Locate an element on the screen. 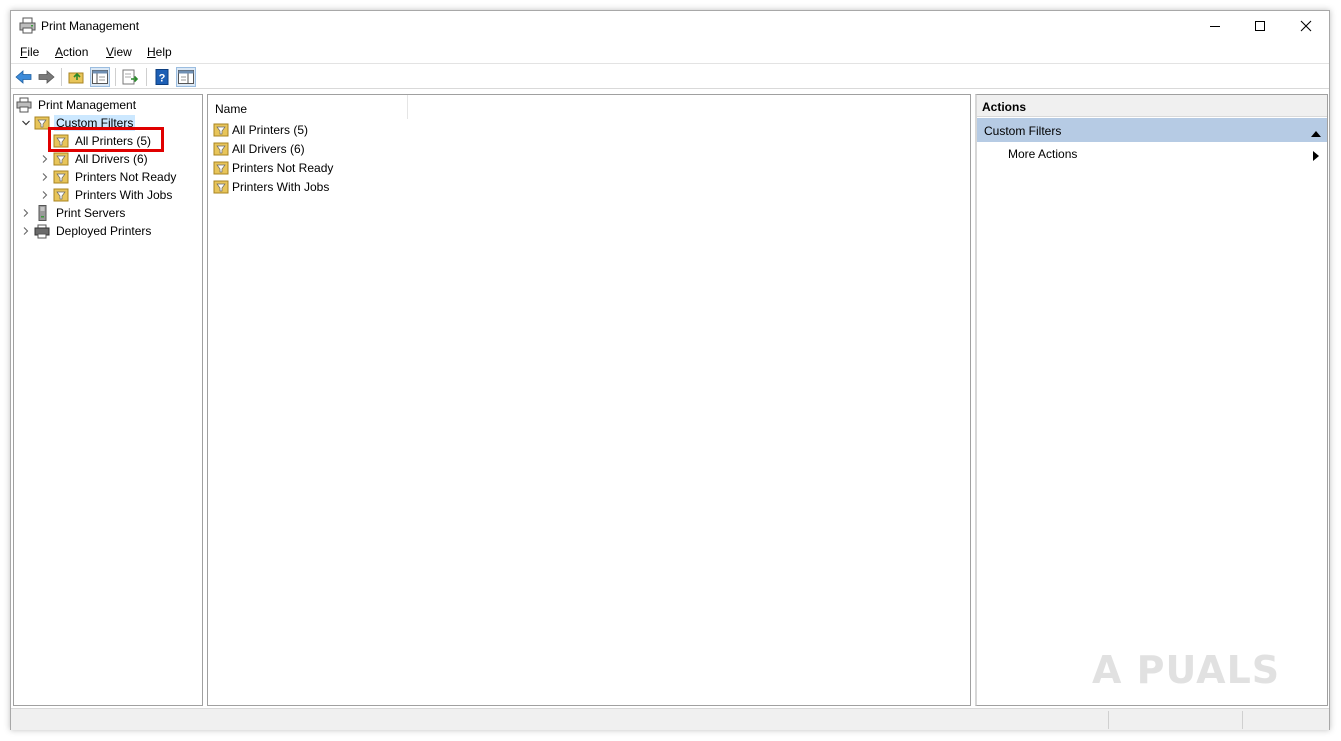  printer-app-icon is located at coordinates (28, 26).